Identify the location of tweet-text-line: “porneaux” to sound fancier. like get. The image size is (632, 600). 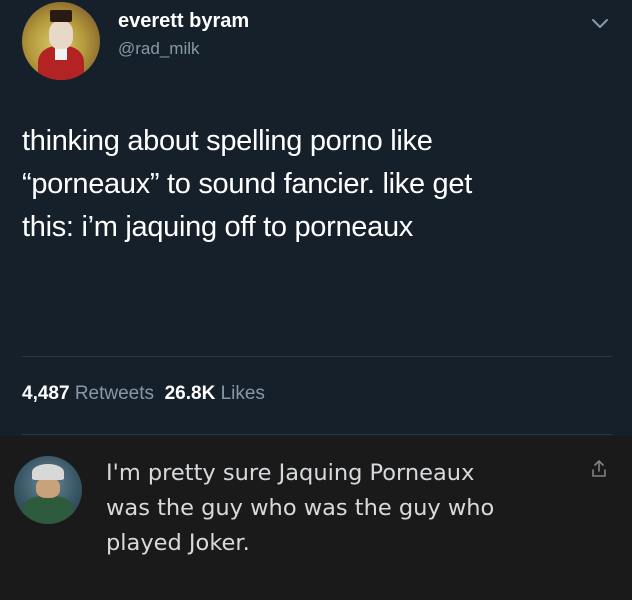
(247, 184).